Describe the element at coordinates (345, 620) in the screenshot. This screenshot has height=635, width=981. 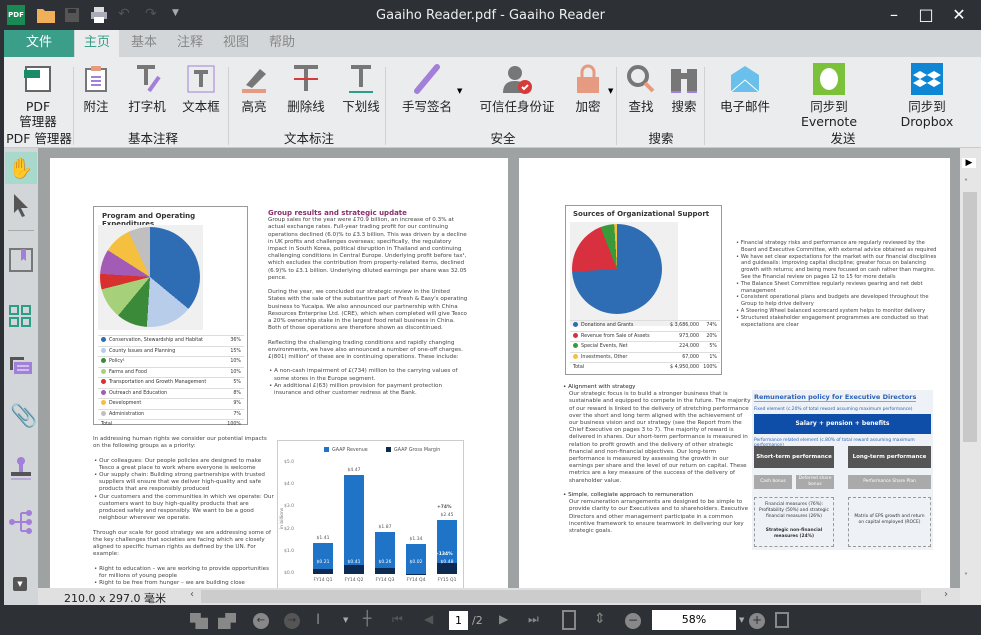
I see `text-select-dropdown-icon: ▼` at that location.